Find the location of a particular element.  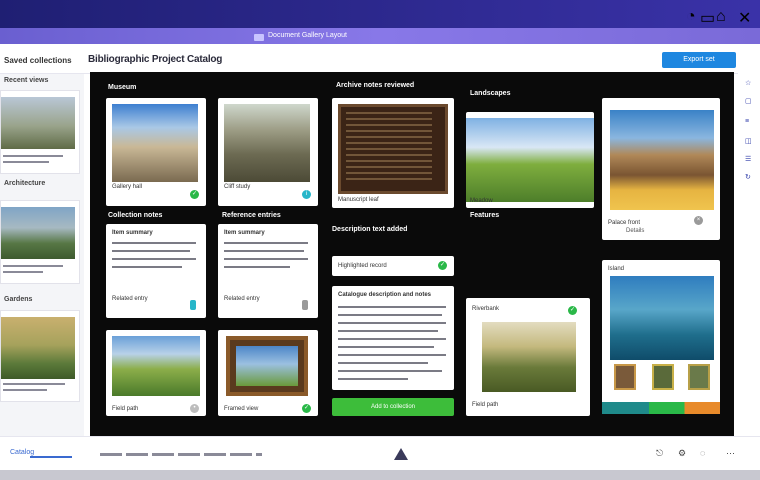

image-card: Palace front Details × is located at coordinates (661, 169).